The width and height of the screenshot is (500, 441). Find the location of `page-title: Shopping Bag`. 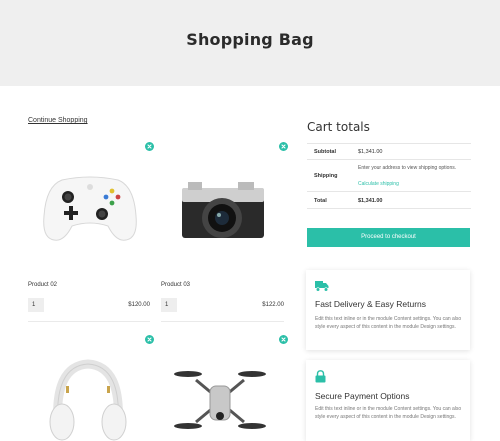

page-title: Shopping Bag is located at coordinates (250, 39).